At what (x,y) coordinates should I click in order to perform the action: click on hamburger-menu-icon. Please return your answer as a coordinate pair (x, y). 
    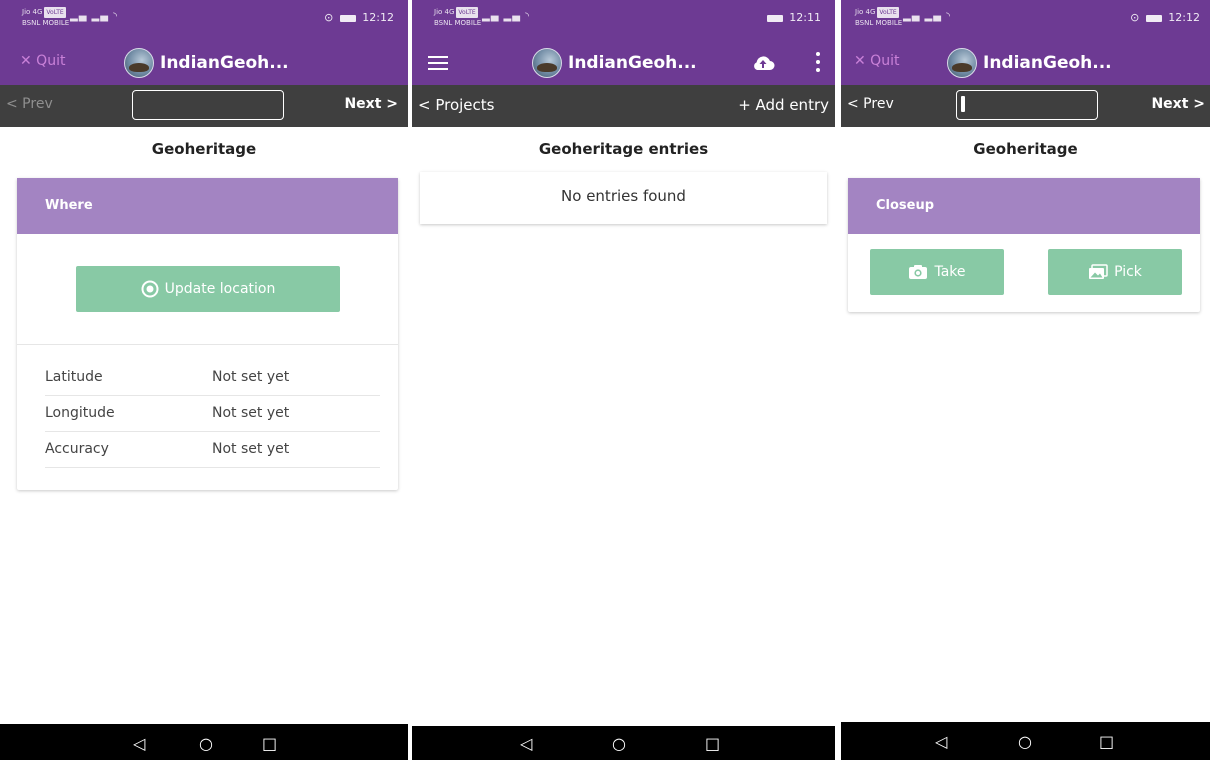
    Looking at the image, I should click on (438, 62).